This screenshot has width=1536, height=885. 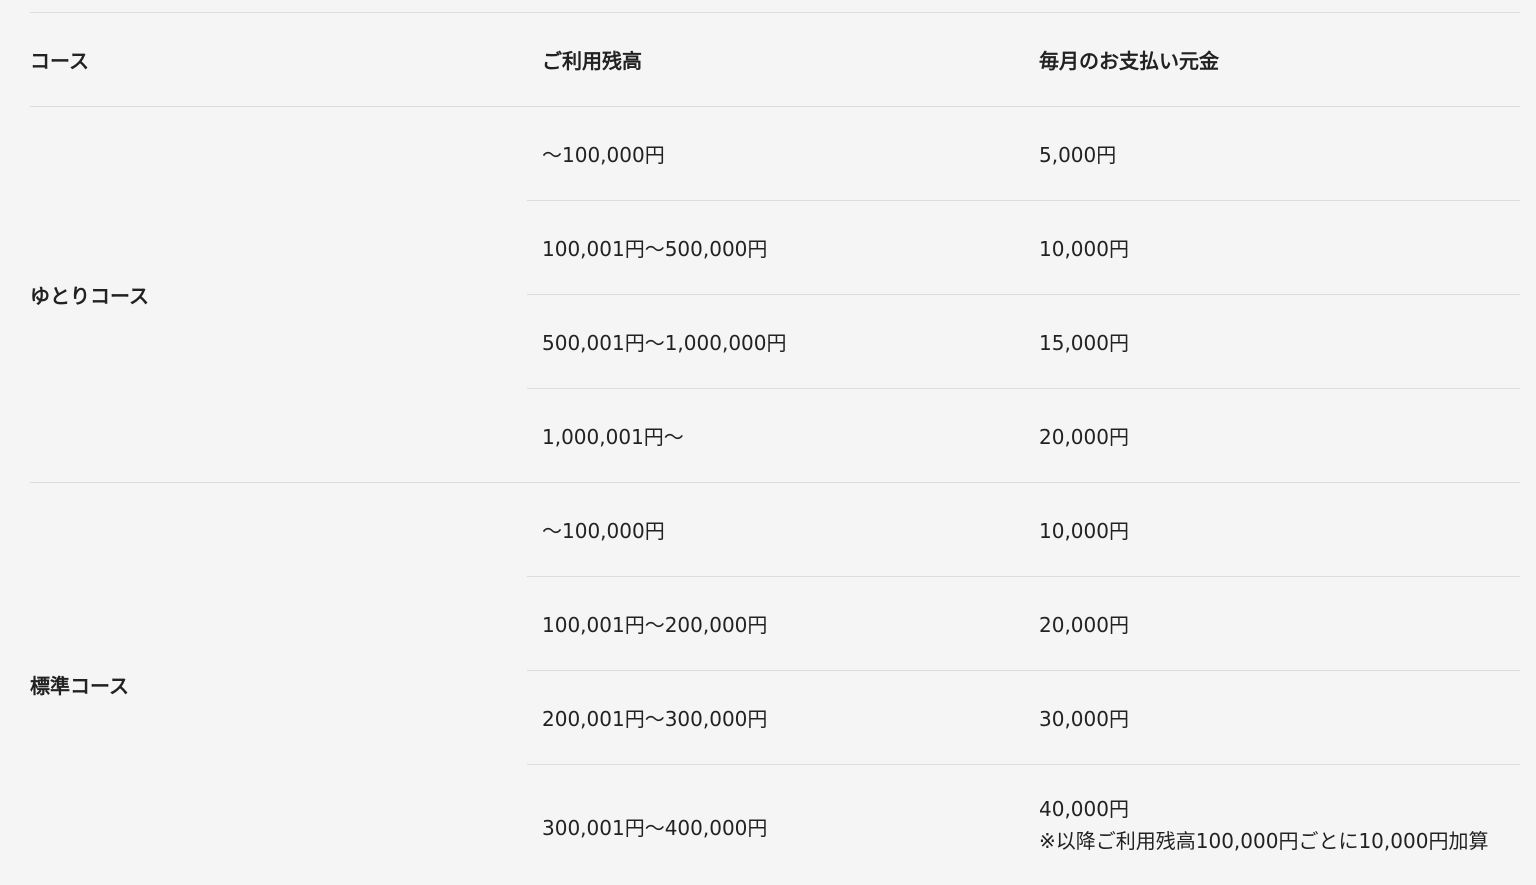 What do you see at coordinates (1279, 809) in the screenshot?
I see `payment-amount: 40,000円` at bounding box center [1279, 809].